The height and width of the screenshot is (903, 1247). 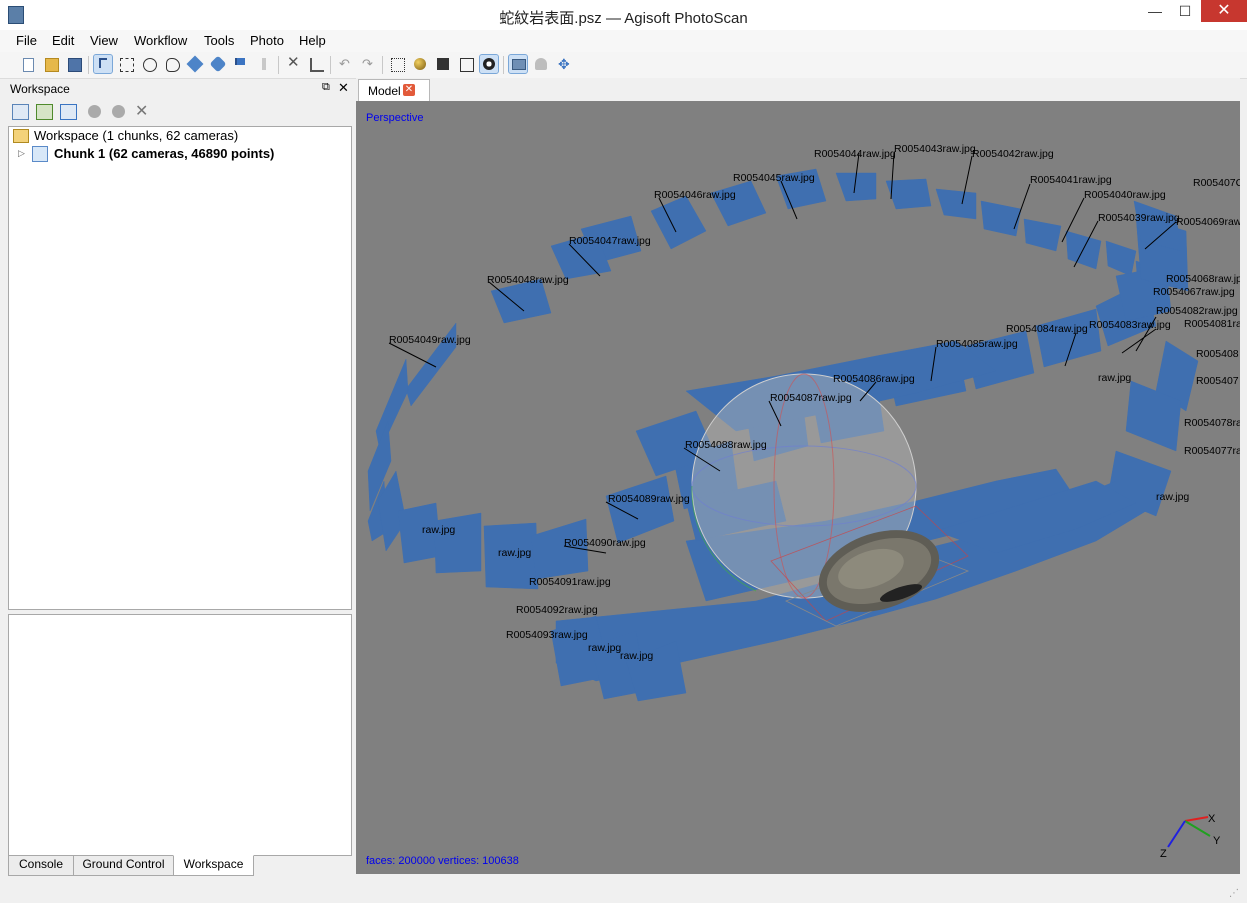 What do you see at coordinates (489, 64) in the screenshot?
I see `textured-model-icon` at bounding box center [489, 64].